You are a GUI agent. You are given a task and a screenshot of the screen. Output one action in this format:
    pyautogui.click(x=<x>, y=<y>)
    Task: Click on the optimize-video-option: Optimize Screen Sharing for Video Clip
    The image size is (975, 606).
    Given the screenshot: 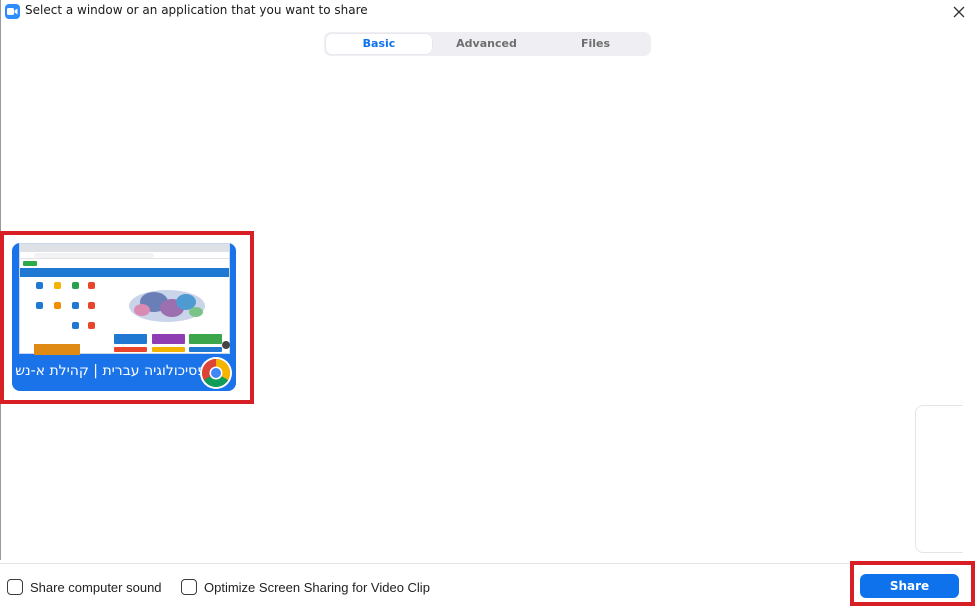 What is the action you would take?
    pyautogui.click(x=305, y=587)
    